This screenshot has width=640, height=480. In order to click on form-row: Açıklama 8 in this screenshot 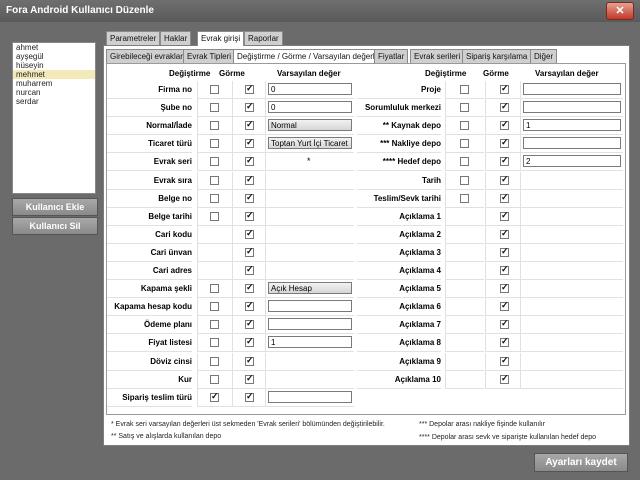, I will do `click(366, 343)`.